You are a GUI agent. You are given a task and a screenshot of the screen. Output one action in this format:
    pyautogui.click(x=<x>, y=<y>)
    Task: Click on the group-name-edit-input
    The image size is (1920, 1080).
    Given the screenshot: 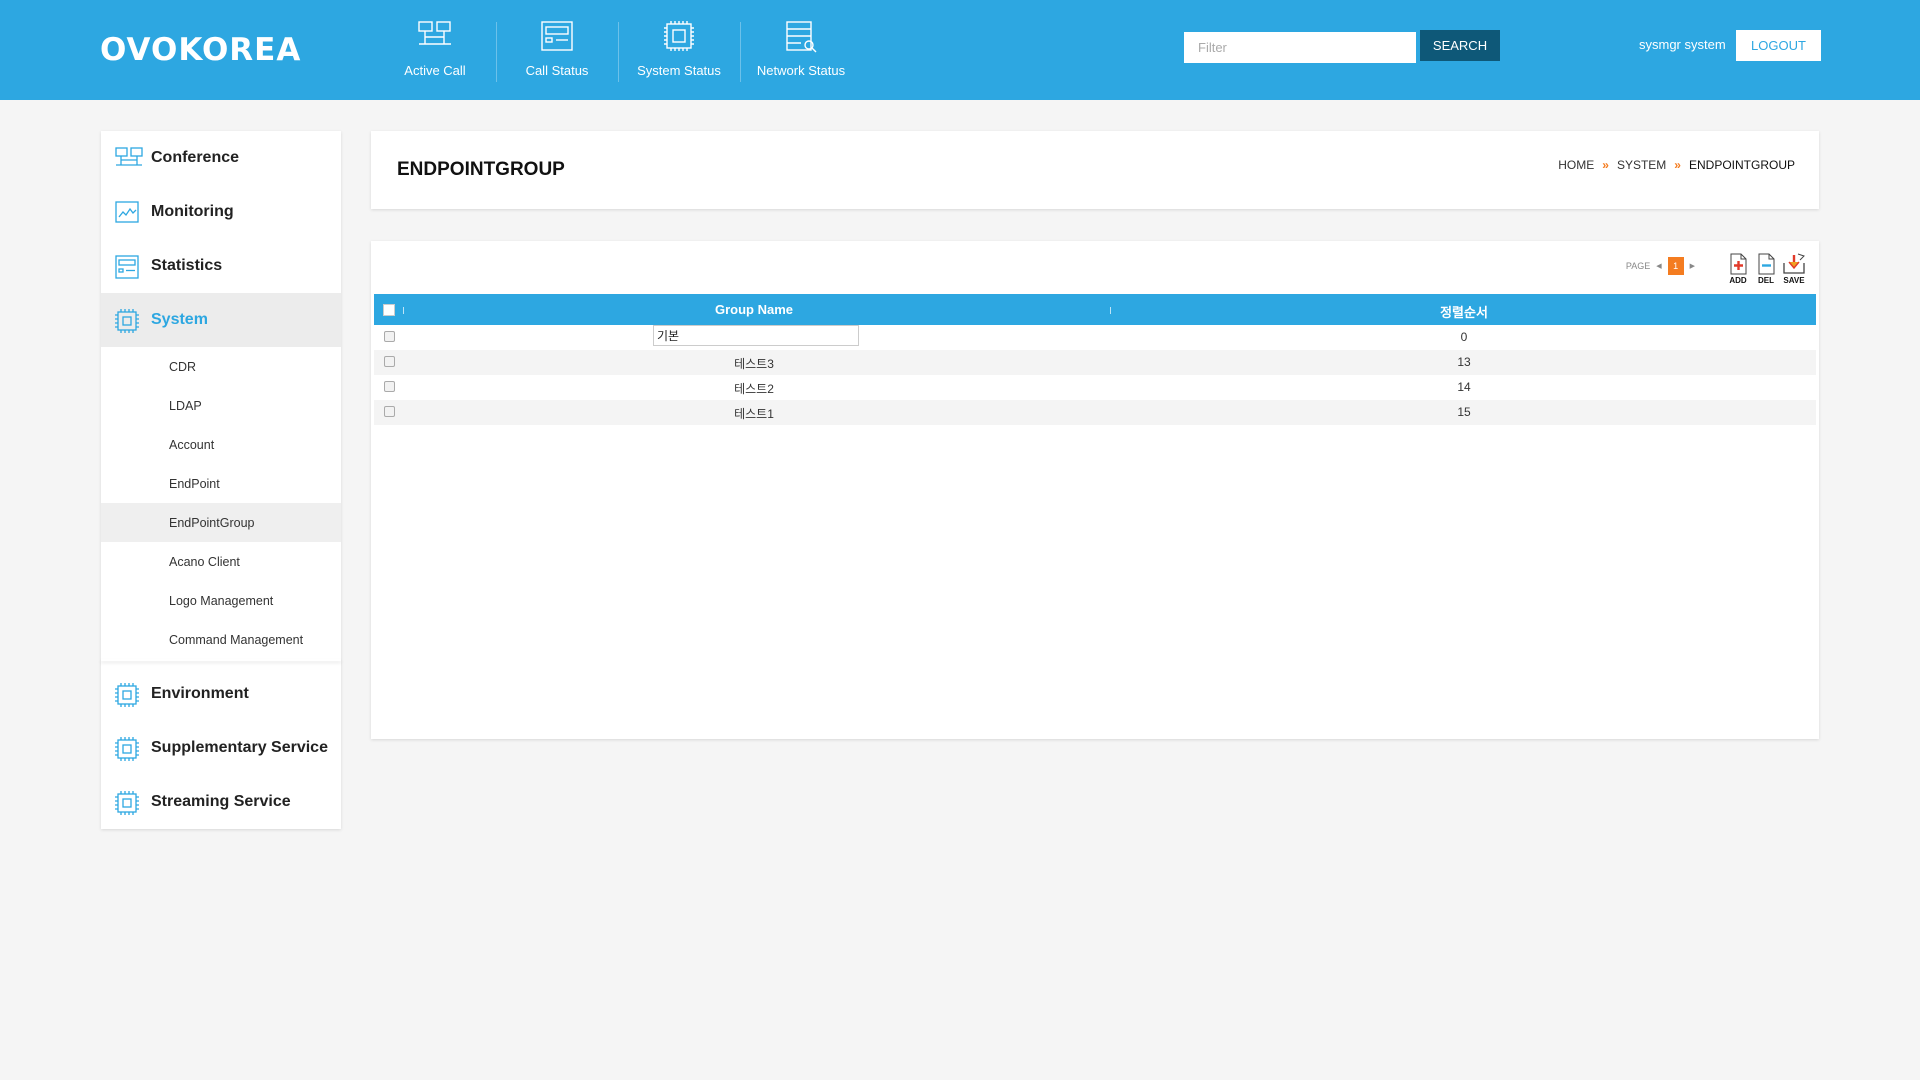 What is the action you would take?
    pyautogui.click(x=756, y=335)
    